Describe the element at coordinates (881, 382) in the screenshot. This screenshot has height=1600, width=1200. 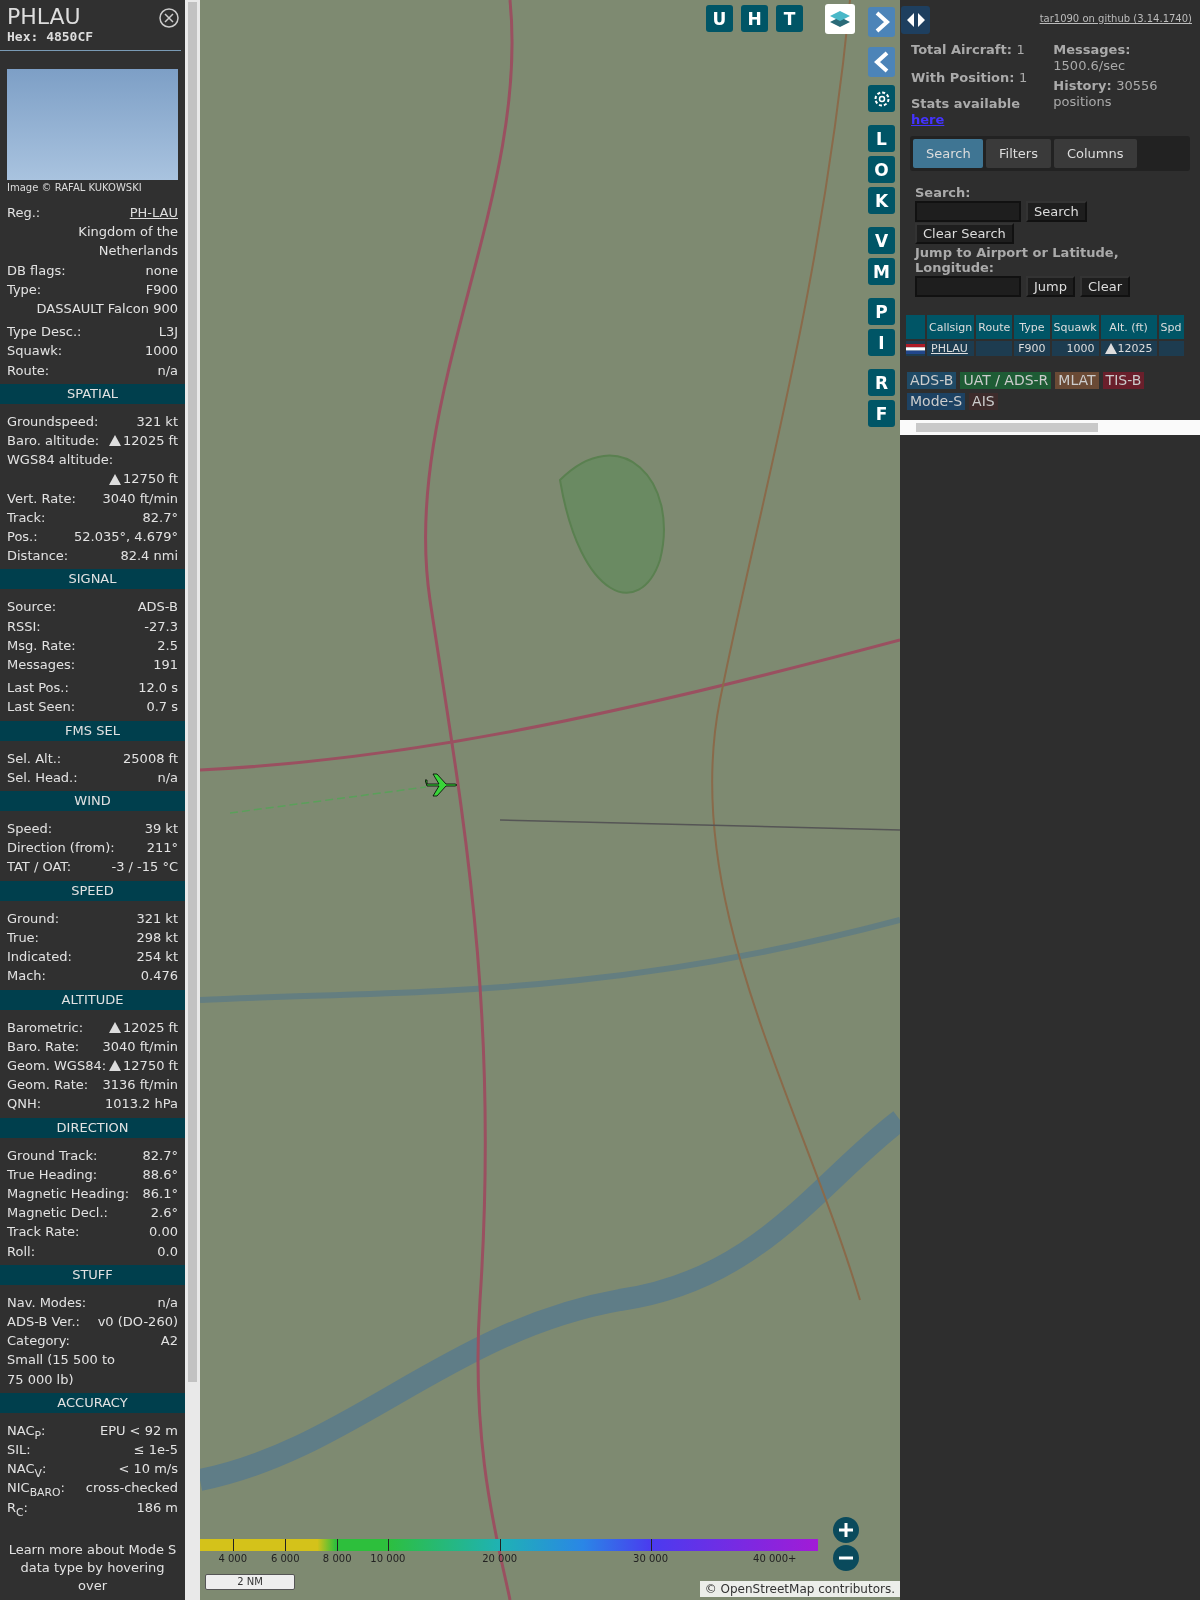
I see `map-toggle-button: R` at that location.